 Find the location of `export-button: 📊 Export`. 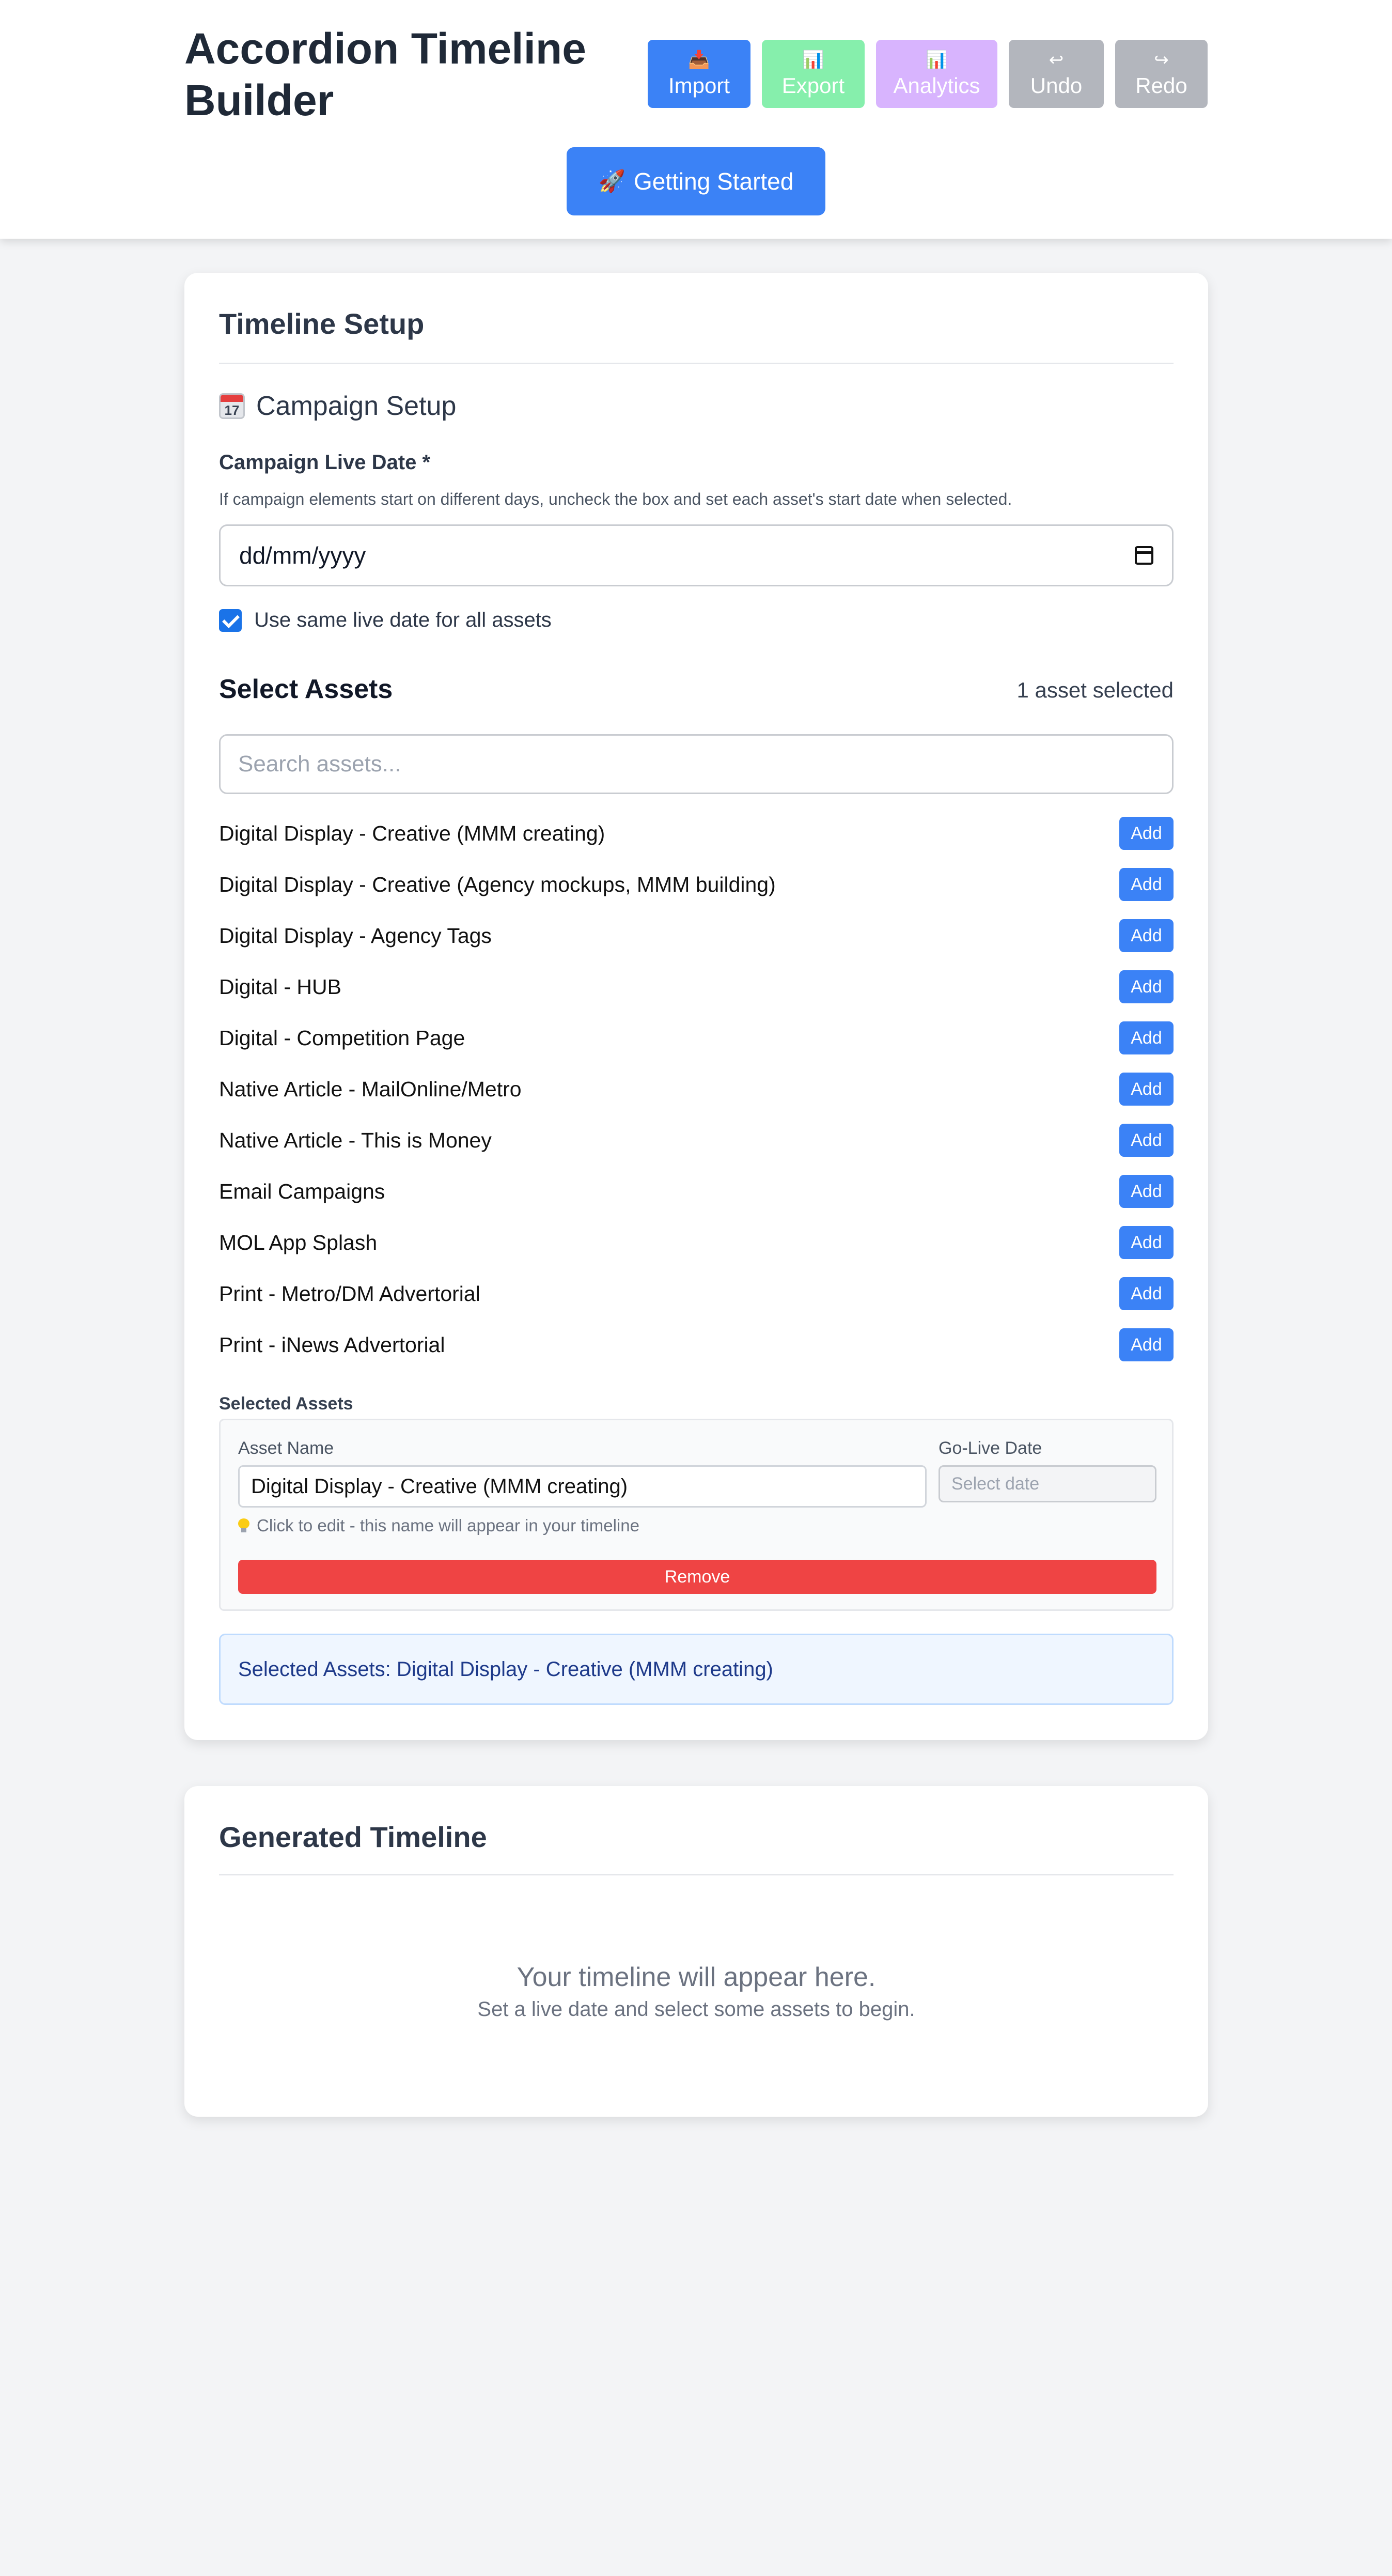

export-button: 📊 Export is located at coordinates (813, 74).